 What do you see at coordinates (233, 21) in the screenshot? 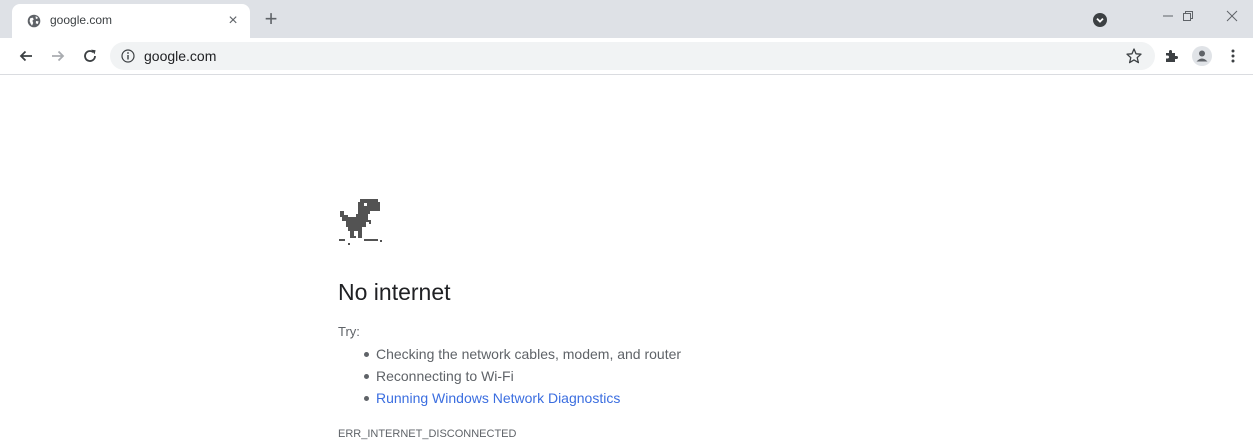
I see `tab-close-icon: ×` at bounding box center [233, 21].